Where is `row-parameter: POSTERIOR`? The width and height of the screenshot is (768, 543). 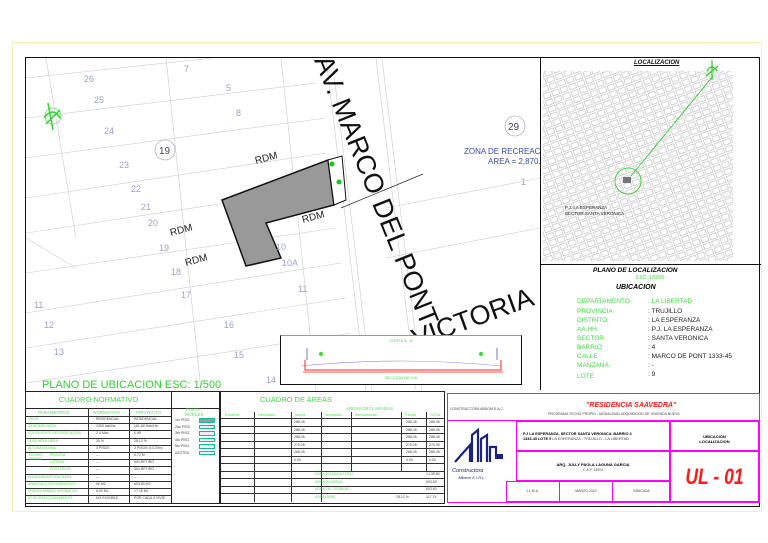 row-parameter: POSTERIOR is located at coordinates (60, 469).